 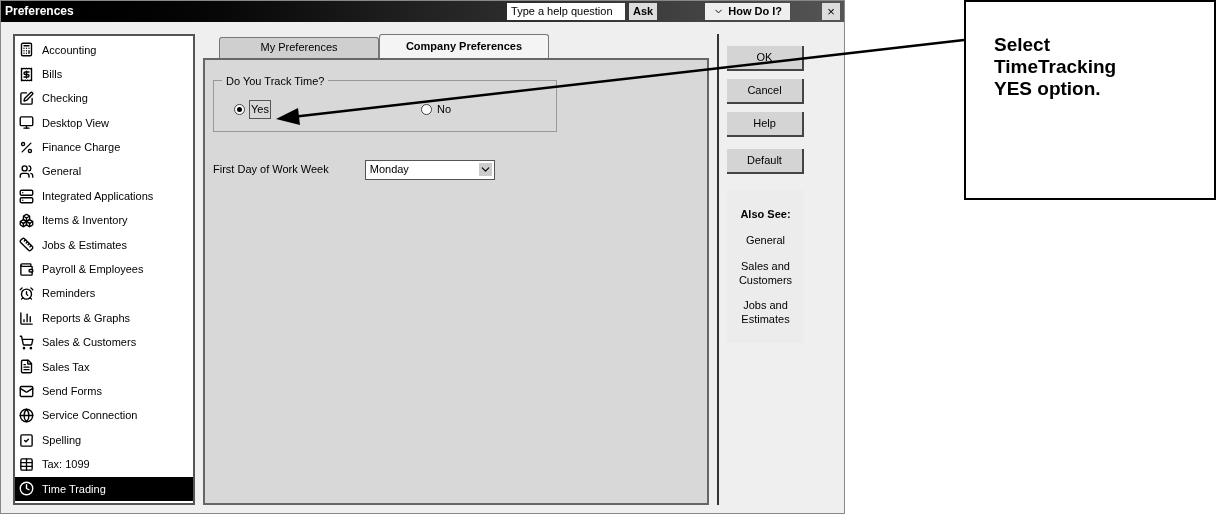 What do you see at coordinates (464, 45) in the screenshot?
I see `tab: Company Preferences` at bounding box center [464, 45].